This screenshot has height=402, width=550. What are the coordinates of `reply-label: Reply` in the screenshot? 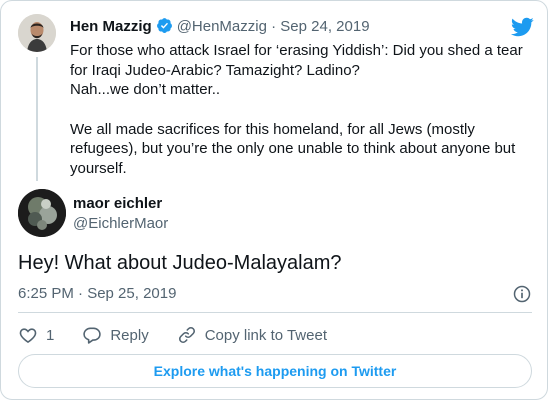 It's located at (129, 335).